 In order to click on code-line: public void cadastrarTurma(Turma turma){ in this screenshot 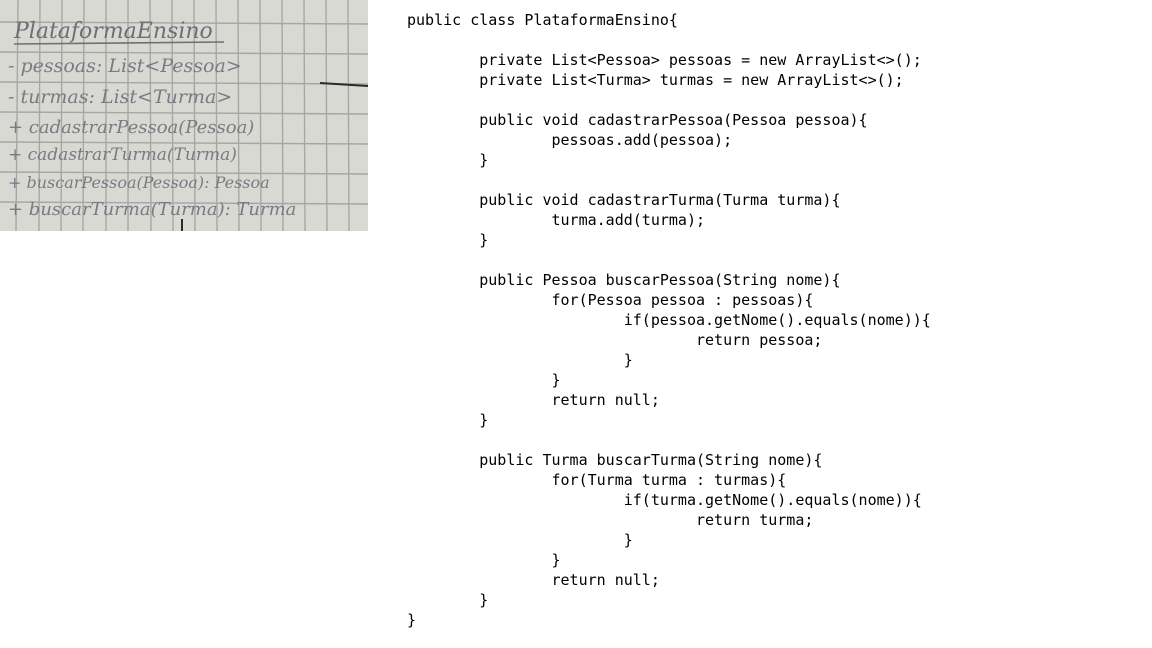, I will do `click(624, 200)`.